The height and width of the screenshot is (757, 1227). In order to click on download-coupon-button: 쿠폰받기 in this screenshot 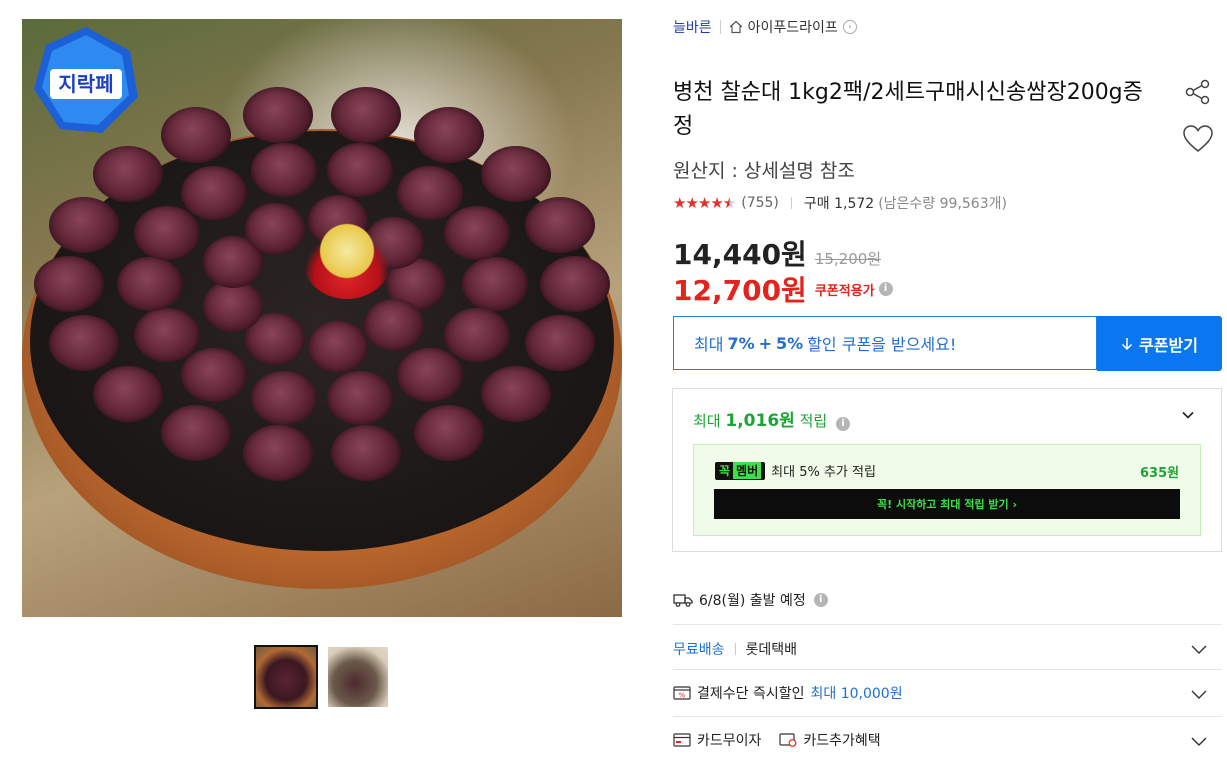, I will do `click(1159, 343)`.